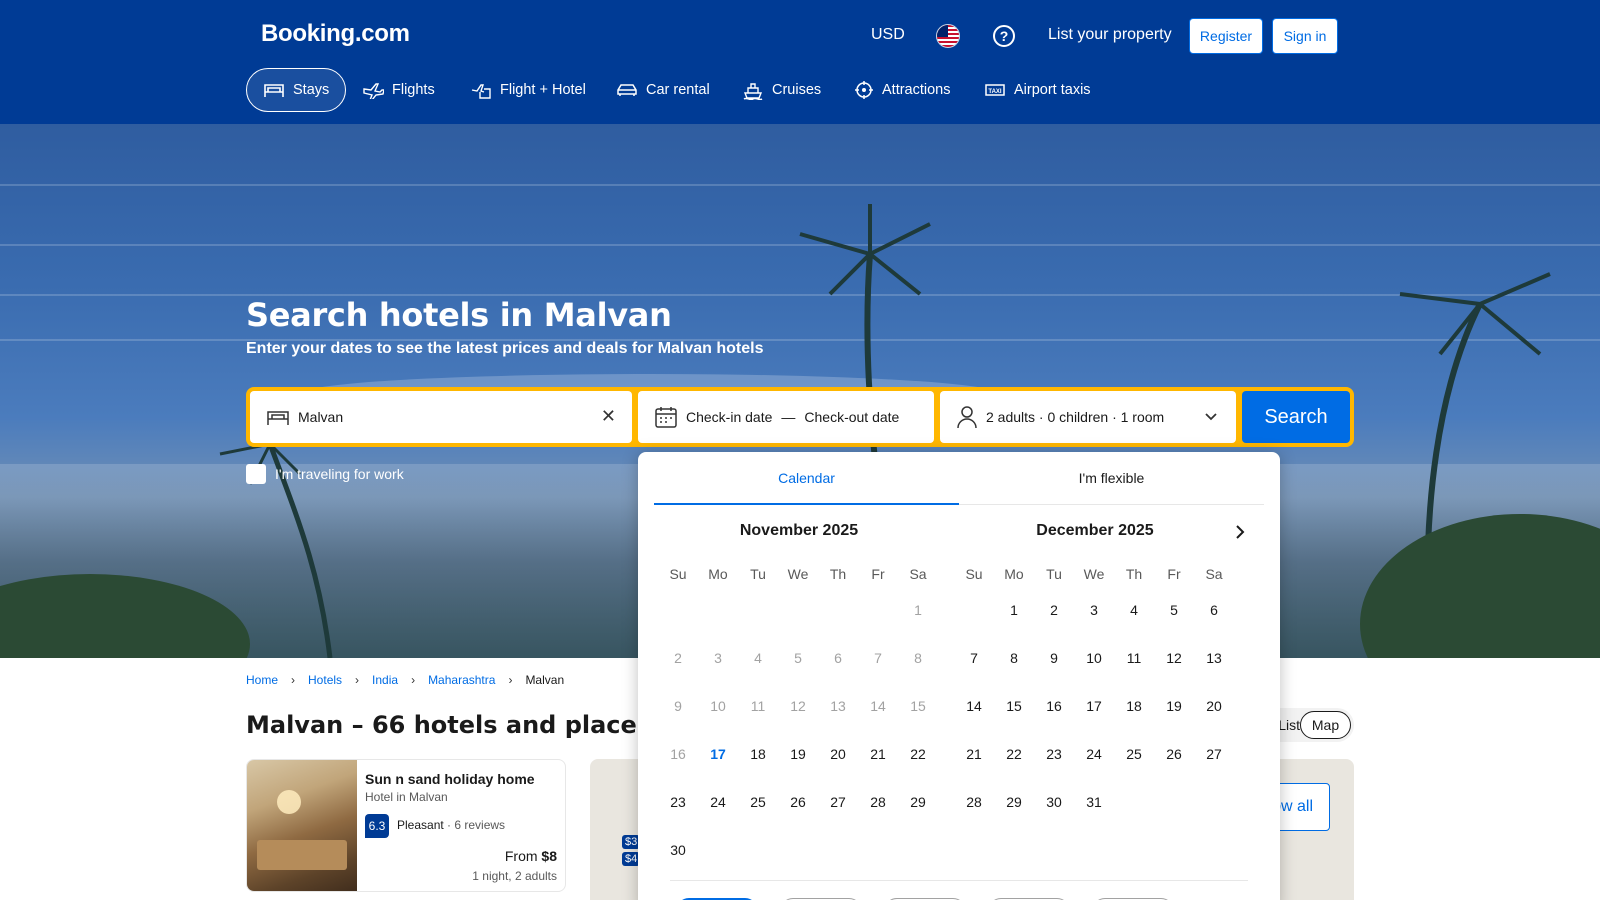 The height and width of the screenshot is (900, 1600). What do you see at coordinates (413, 90) in the screenshot?
I see `nav-label: Flights` at bounding box center [413, 90].